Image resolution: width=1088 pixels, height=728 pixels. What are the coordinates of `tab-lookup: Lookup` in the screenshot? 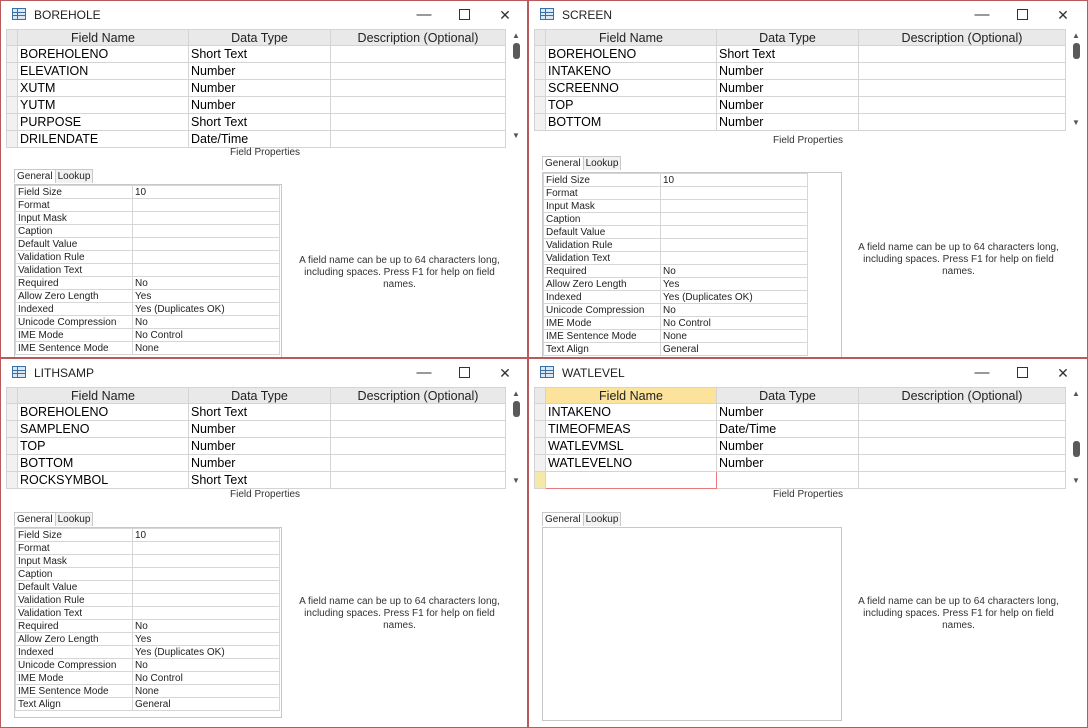 It's located at (602, 163).